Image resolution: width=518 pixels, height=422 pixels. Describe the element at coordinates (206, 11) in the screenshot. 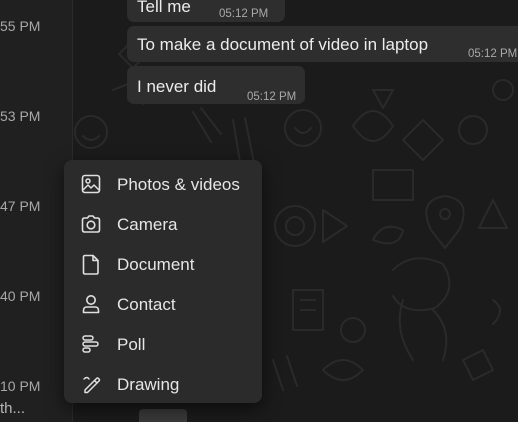

I see `message-bubble: Tell me 05:12 PM` at that location.